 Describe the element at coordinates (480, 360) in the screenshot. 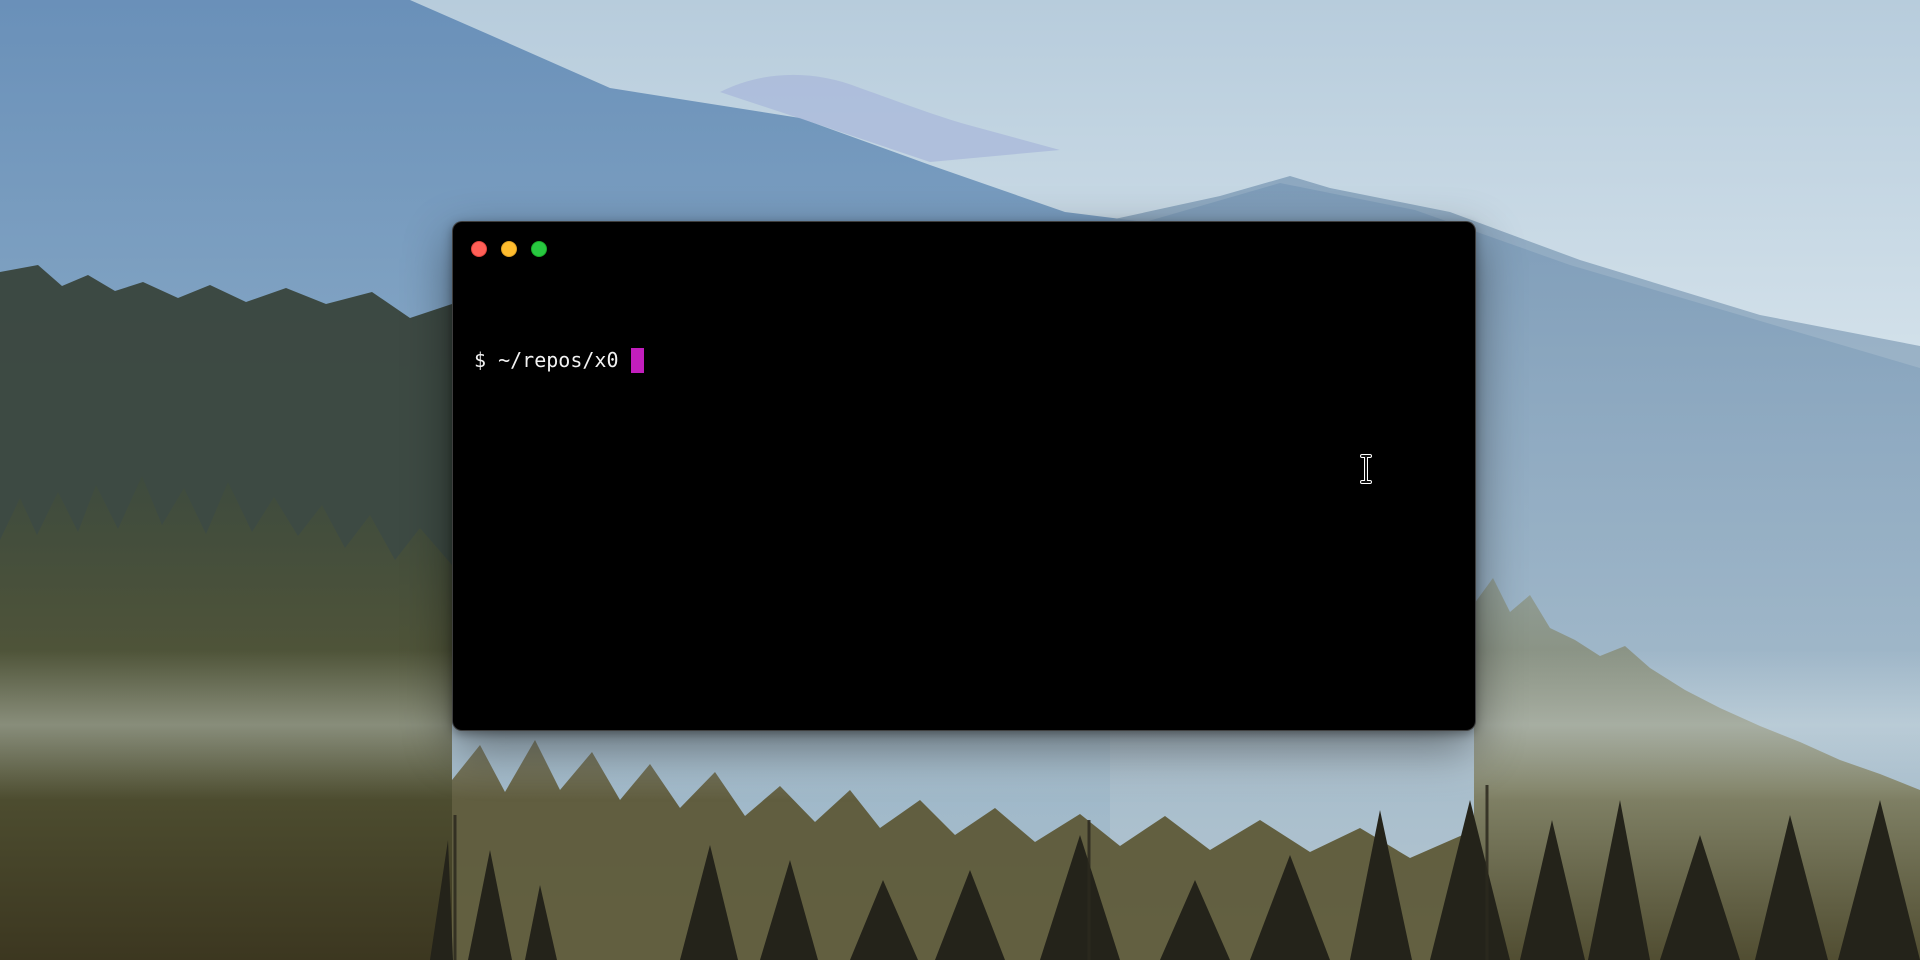

I see `prompt-symbol: $` at that location.